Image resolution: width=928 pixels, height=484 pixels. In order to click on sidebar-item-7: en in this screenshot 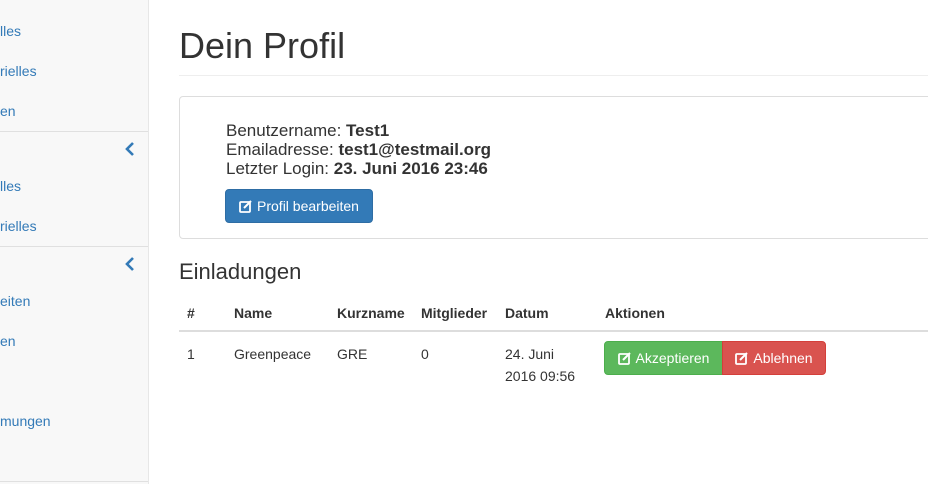, I will do `click(8, 341)`.